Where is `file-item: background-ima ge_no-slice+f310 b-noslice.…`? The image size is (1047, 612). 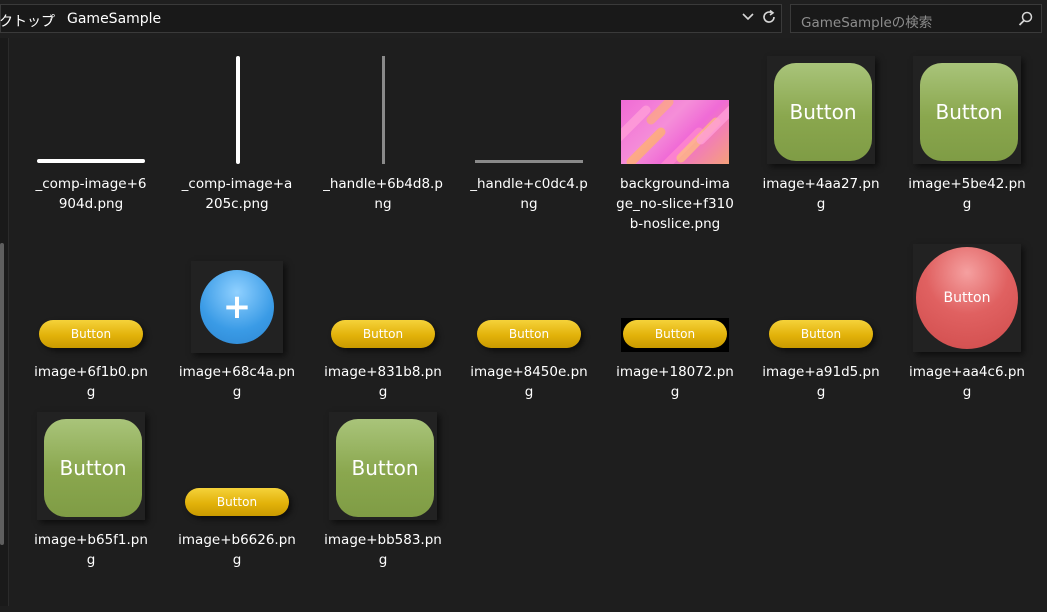 file-item: background-ima ge_no-slice+f310 b-noslice.… is located at coordinates (675, 156).